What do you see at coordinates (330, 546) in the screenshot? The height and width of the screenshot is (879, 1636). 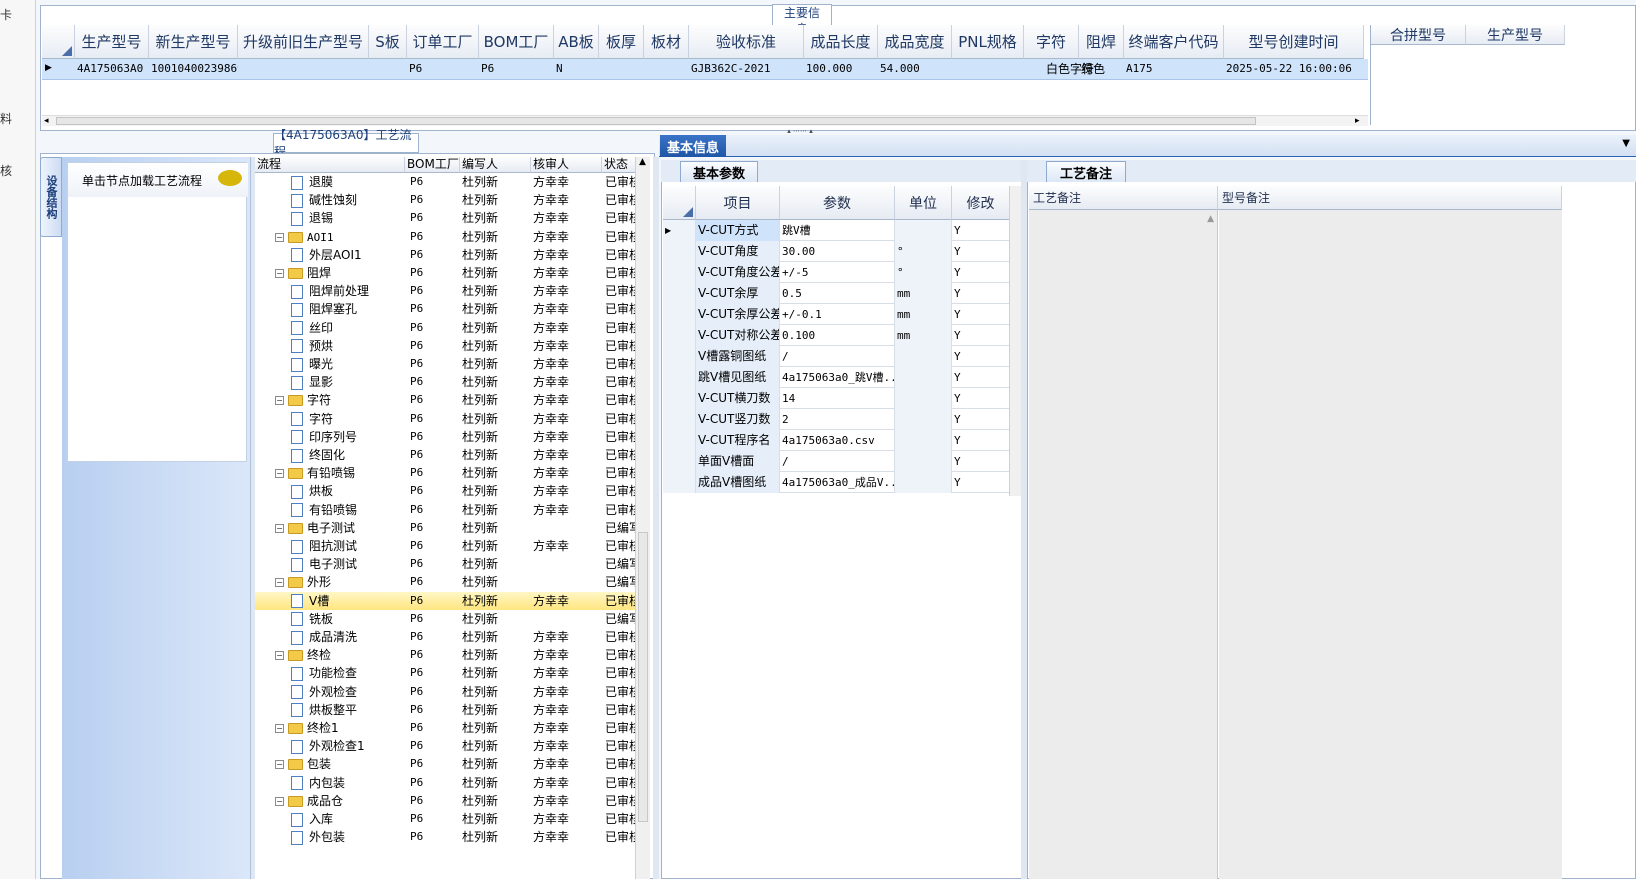 I see `tree-node: 阻抗测试` at bounding box center [330, 546].